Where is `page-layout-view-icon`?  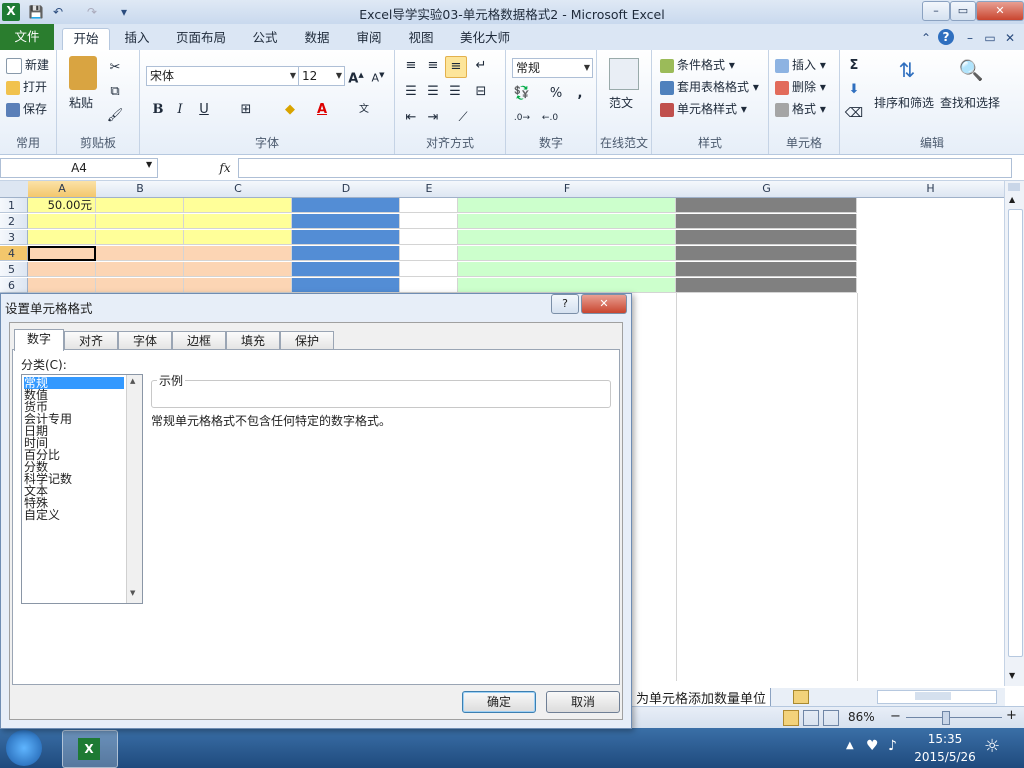 page-layout-view-icon is located at coordinates (811, 718).